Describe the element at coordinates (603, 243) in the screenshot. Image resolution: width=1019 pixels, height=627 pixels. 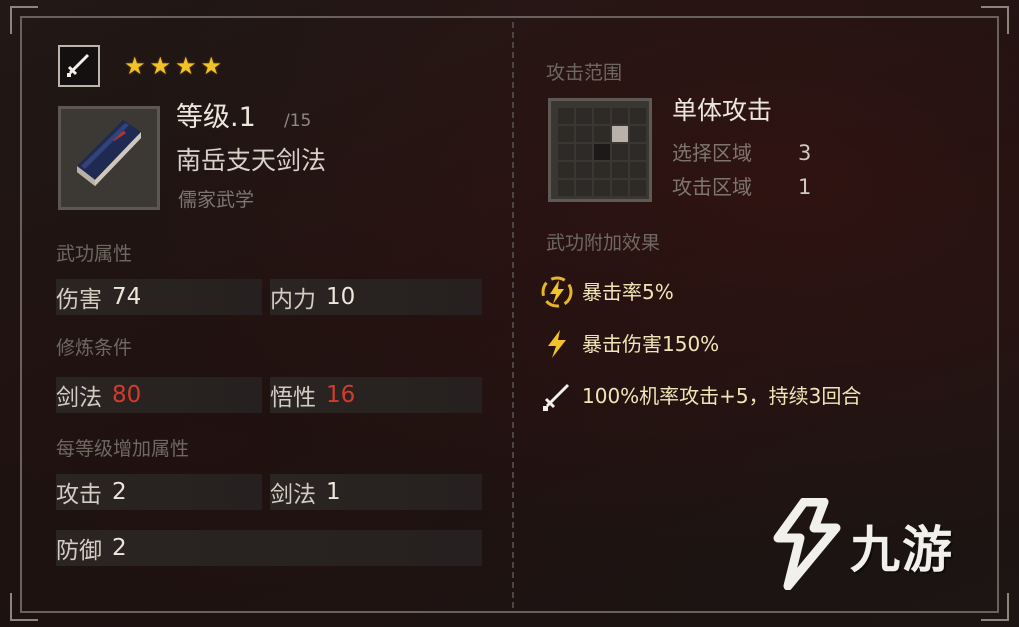
I see `effects-title: 武功附加效果` at that location.